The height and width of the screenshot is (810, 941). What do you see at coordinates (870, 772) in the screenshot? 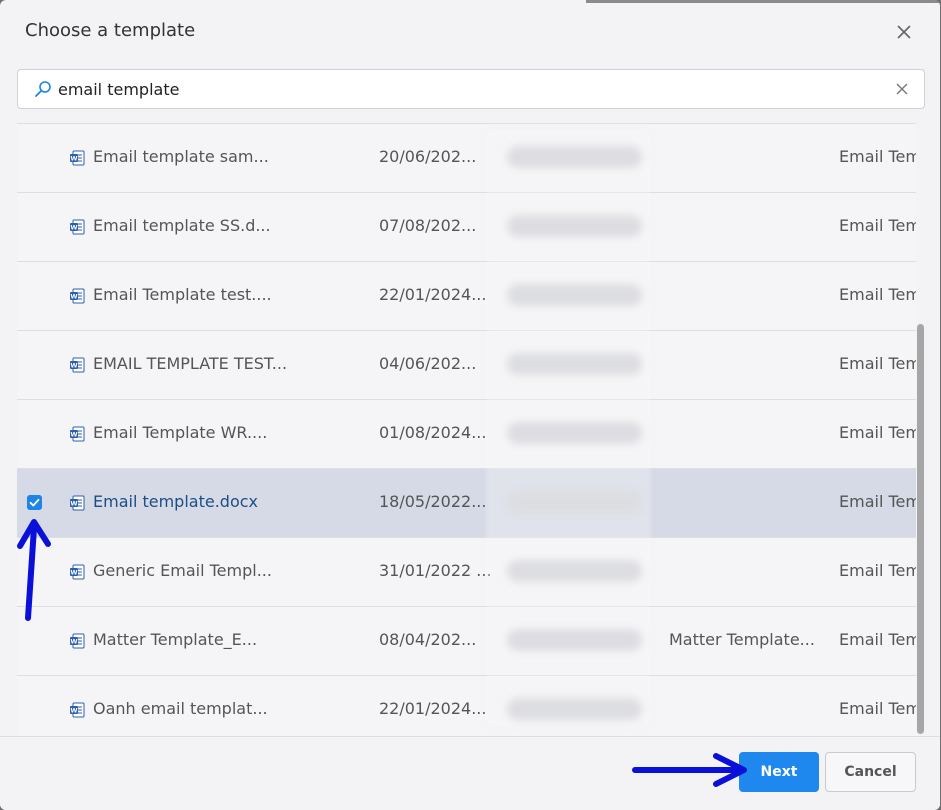
I see `cancel-button: Cancel` at bounding box center [870, 772].